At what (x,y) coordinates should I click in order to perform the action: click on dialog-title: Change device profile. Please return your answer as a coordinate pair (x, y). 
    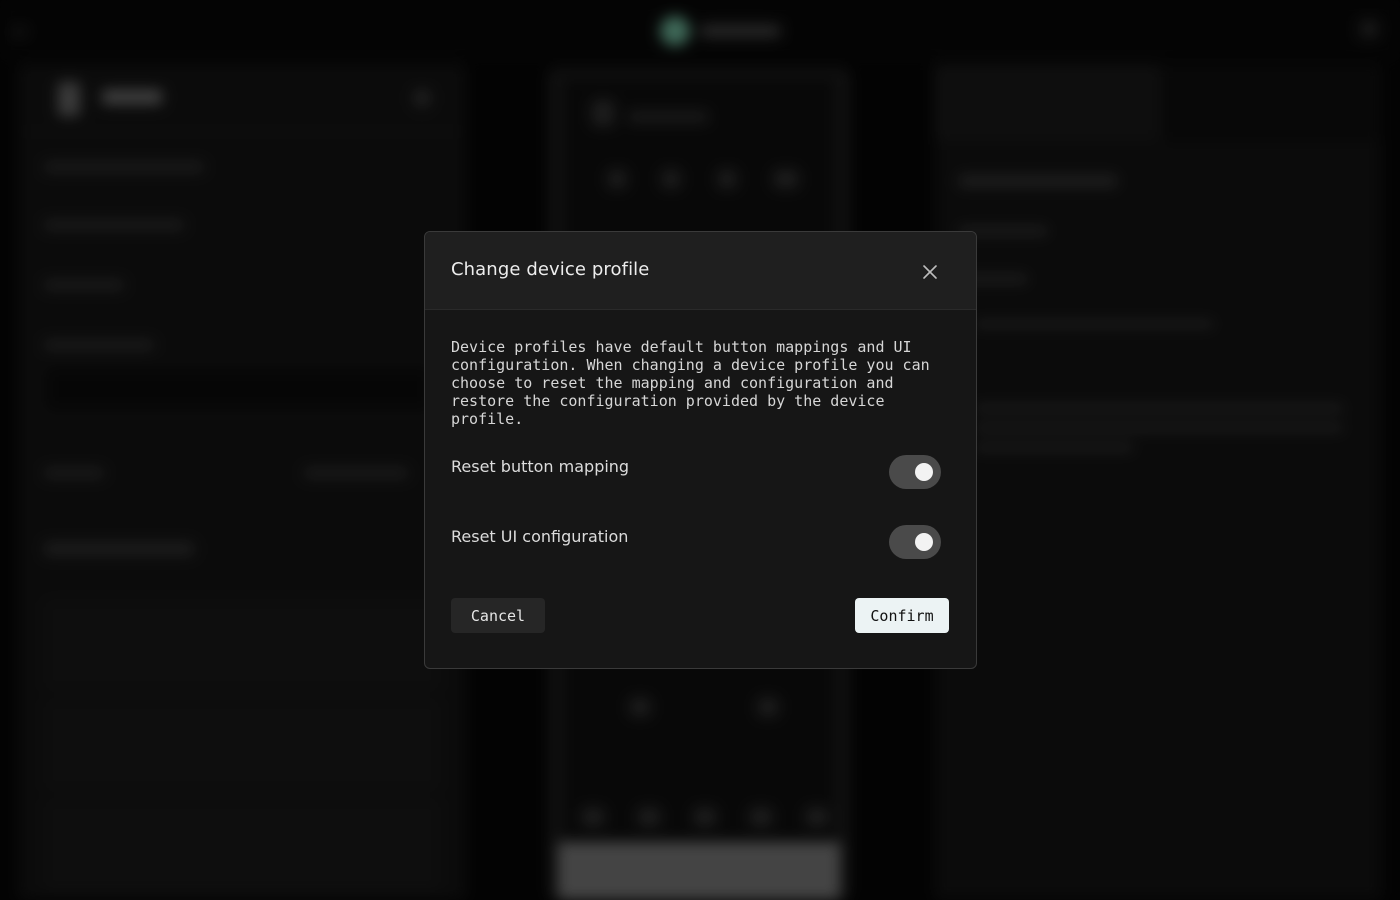
    Looking at the image, I should click on (550, 269).